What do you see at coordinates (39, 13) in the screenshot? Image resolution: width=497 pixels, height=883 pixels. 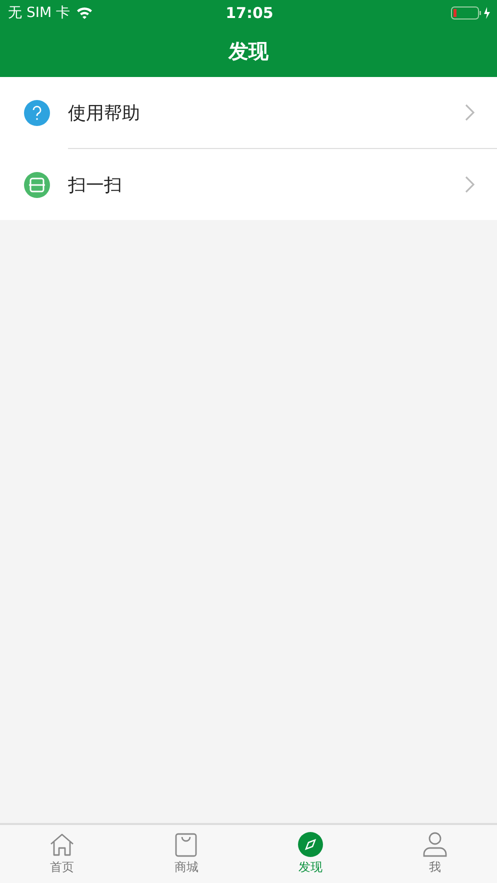 I see `carrier-text: 无 SIM 卡` at bounding box center [39, 13].